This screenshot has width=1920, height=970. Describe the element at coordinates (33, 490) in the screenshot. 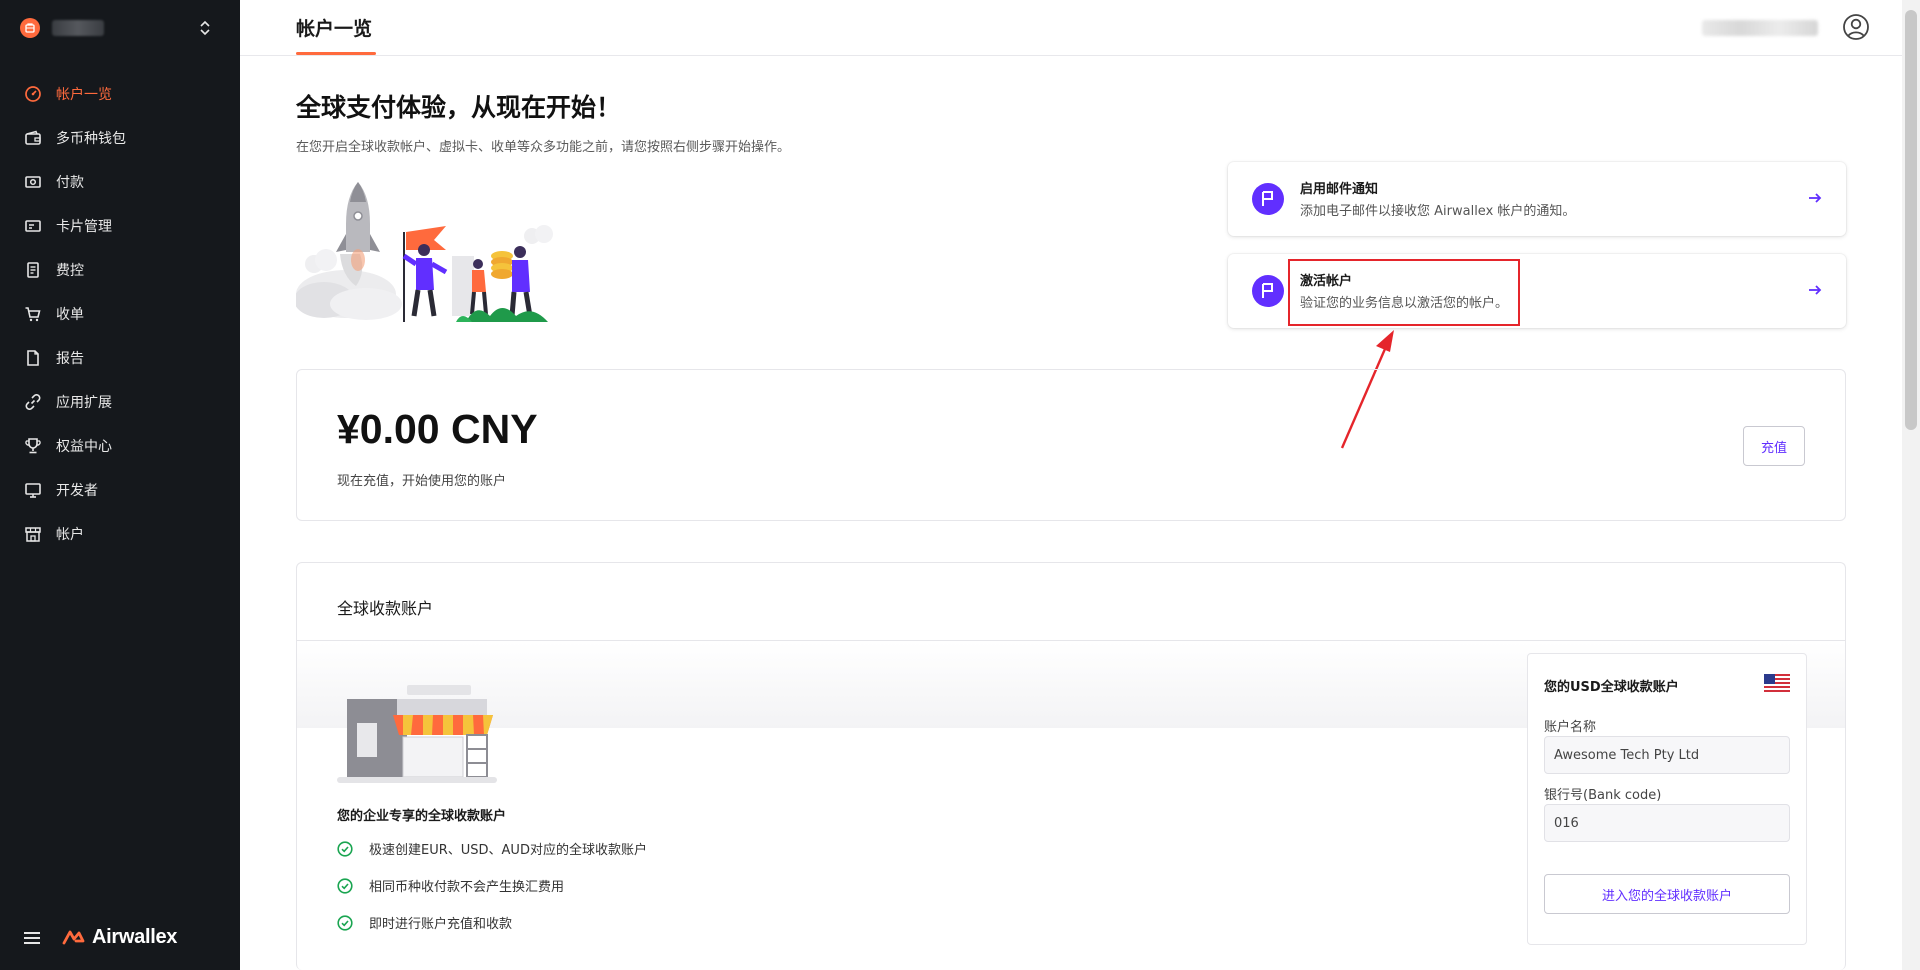

I see `monitor-icon` at that location.